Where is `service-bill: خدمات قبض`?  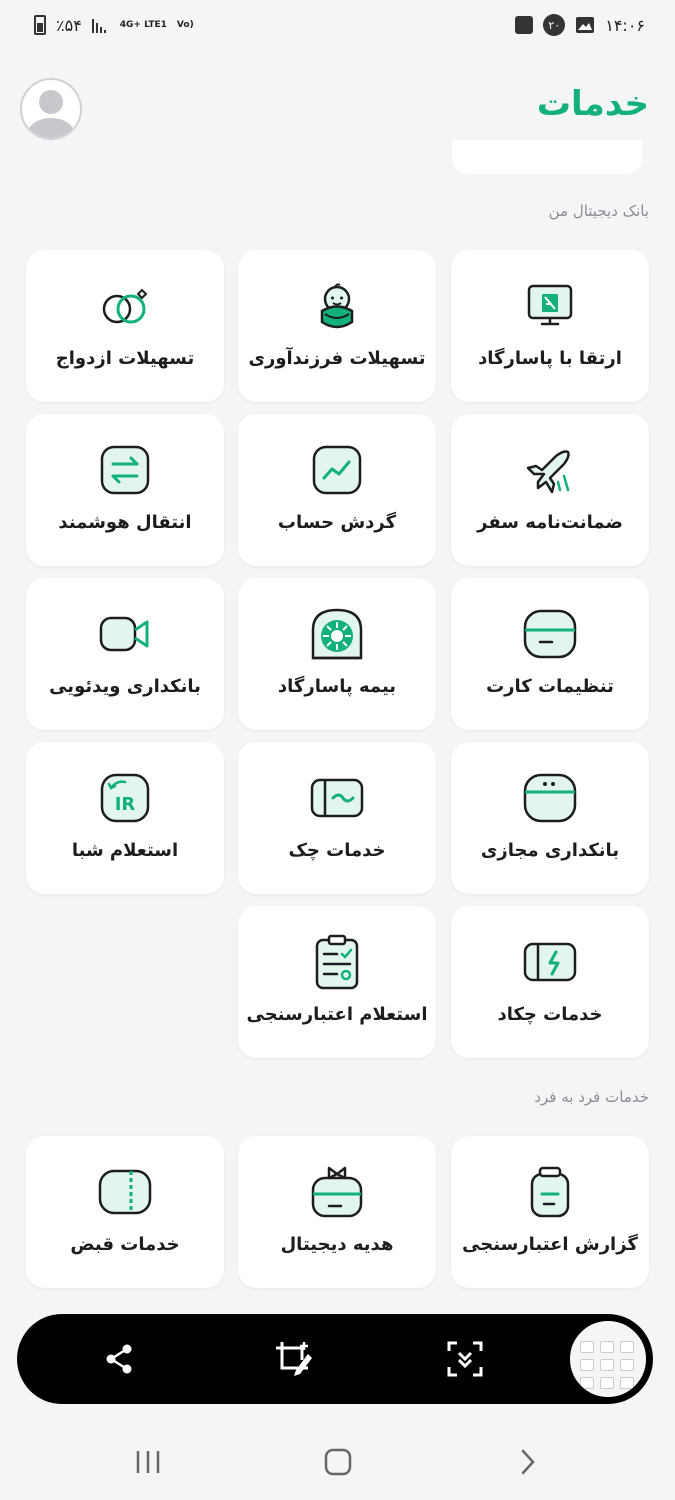
service-bill: خدمات قبض is located at coordinates (125, 1212).